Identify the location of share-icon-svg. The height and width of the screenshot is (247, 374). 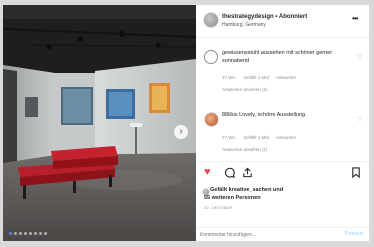
(247, 172).